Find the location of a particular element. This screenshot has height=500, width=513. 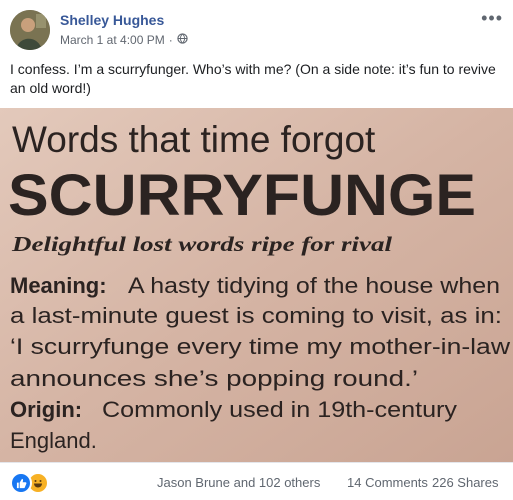

post-meta: March 1 at 4:00 PM · is located at coordinates (124, 40).